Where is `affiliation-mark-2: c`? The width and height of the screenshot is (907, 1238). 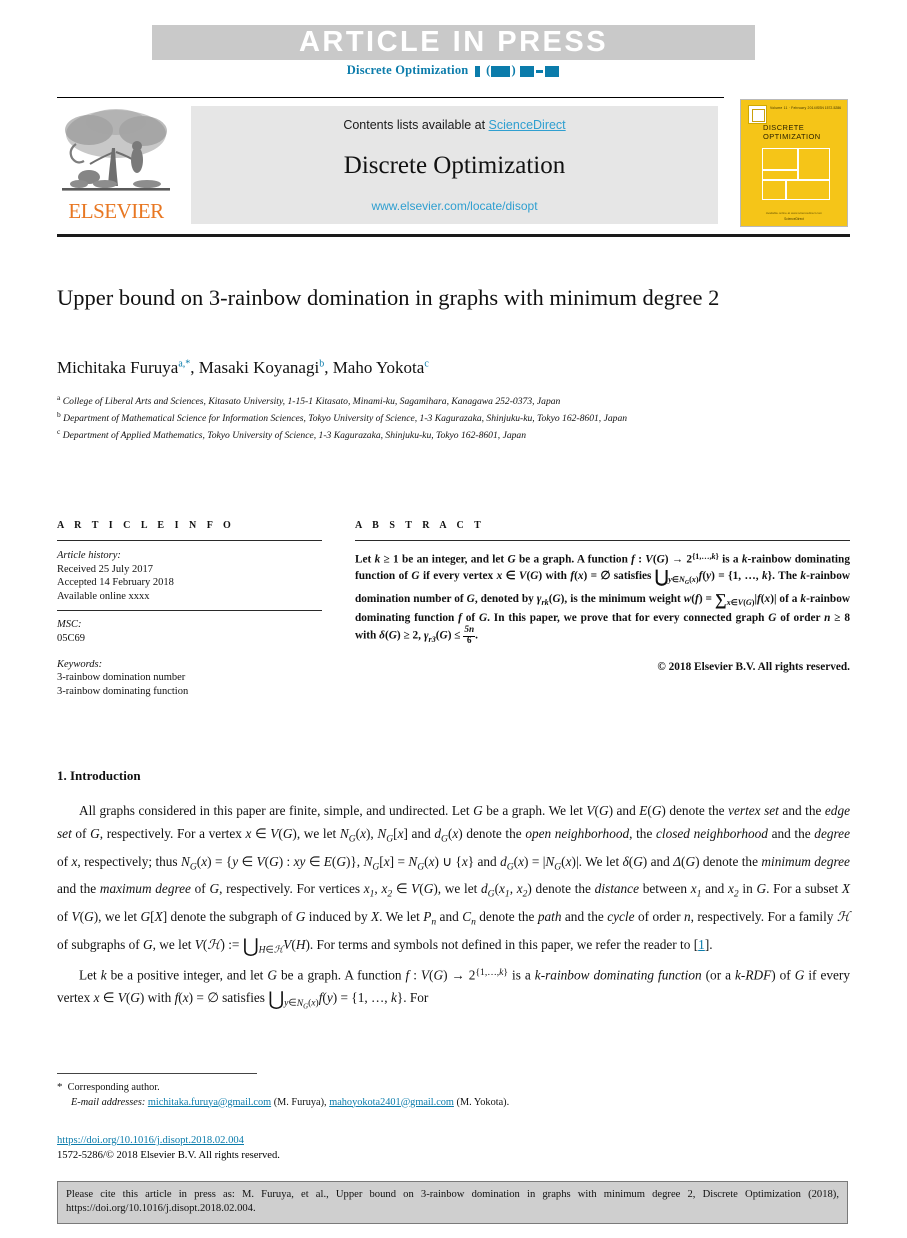 affiliation-mark-2: c is located at coordinates (59, 431).